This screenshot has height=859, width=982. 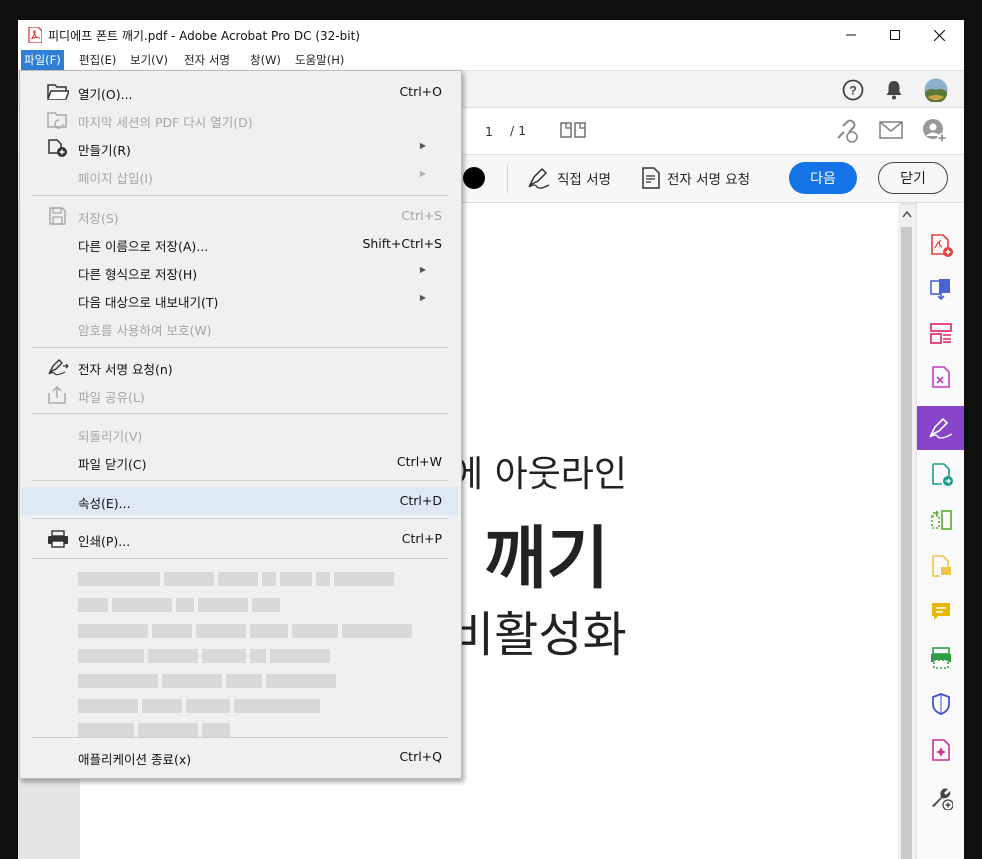 I want to click on menu-edit: 편집(E), so click(x=97, y=60).